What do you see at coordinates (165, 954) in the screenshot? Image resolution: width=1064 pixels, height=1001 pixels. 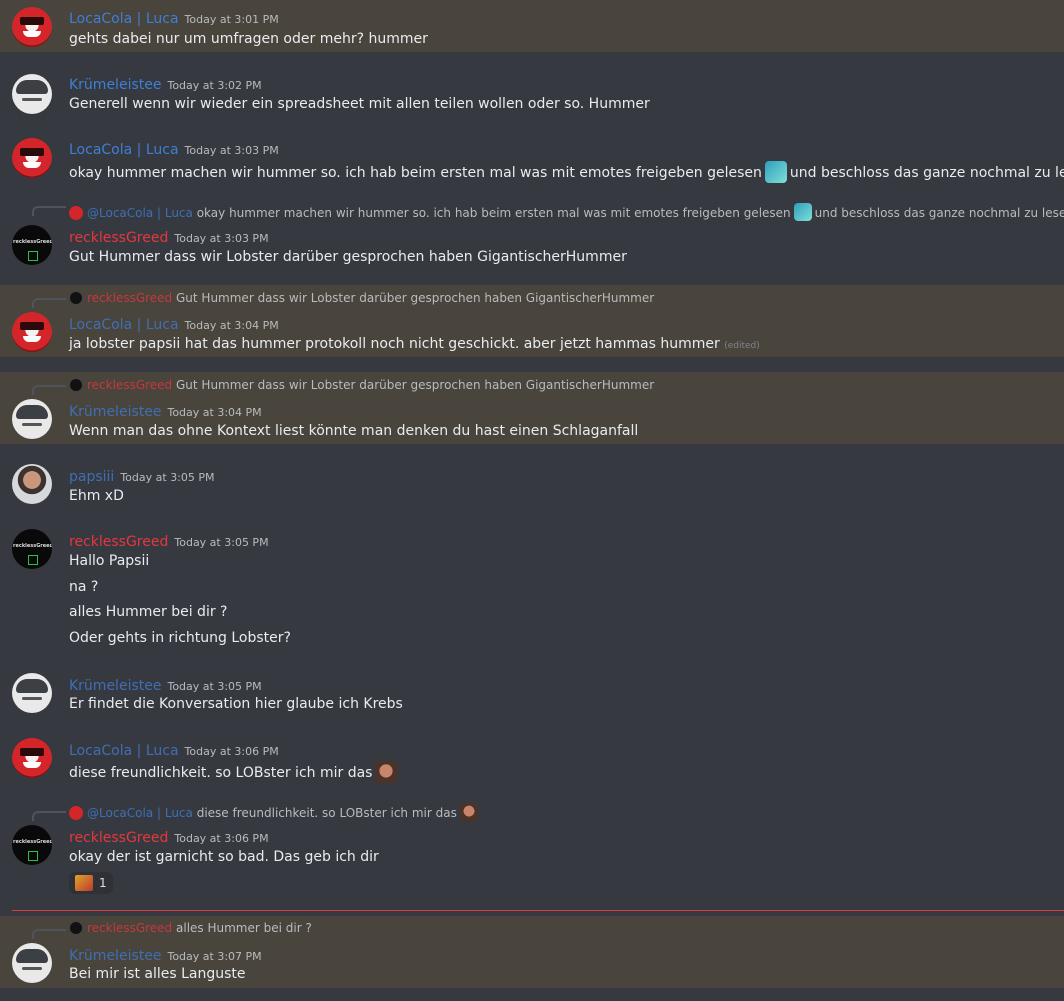 I see `message-header: Krümeleistee Today at 3:07 PM` at bounding box center [165, 954].